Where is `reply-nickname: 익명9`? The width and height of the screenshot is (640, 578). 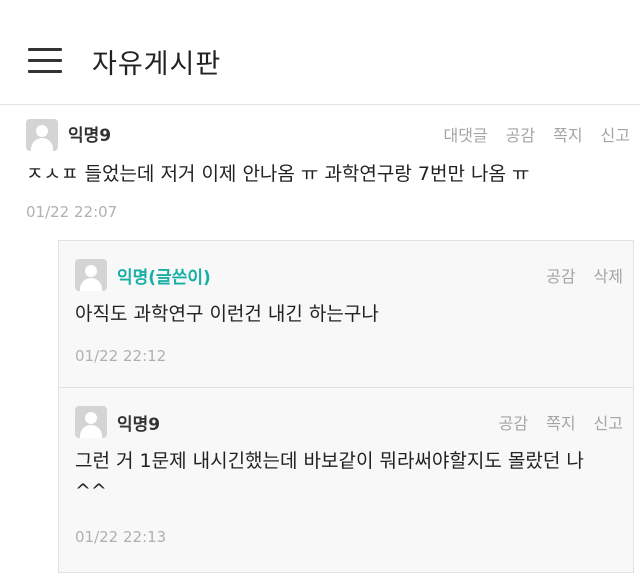
reply-nickname: 익명9 is located at coordinates (139, 425).